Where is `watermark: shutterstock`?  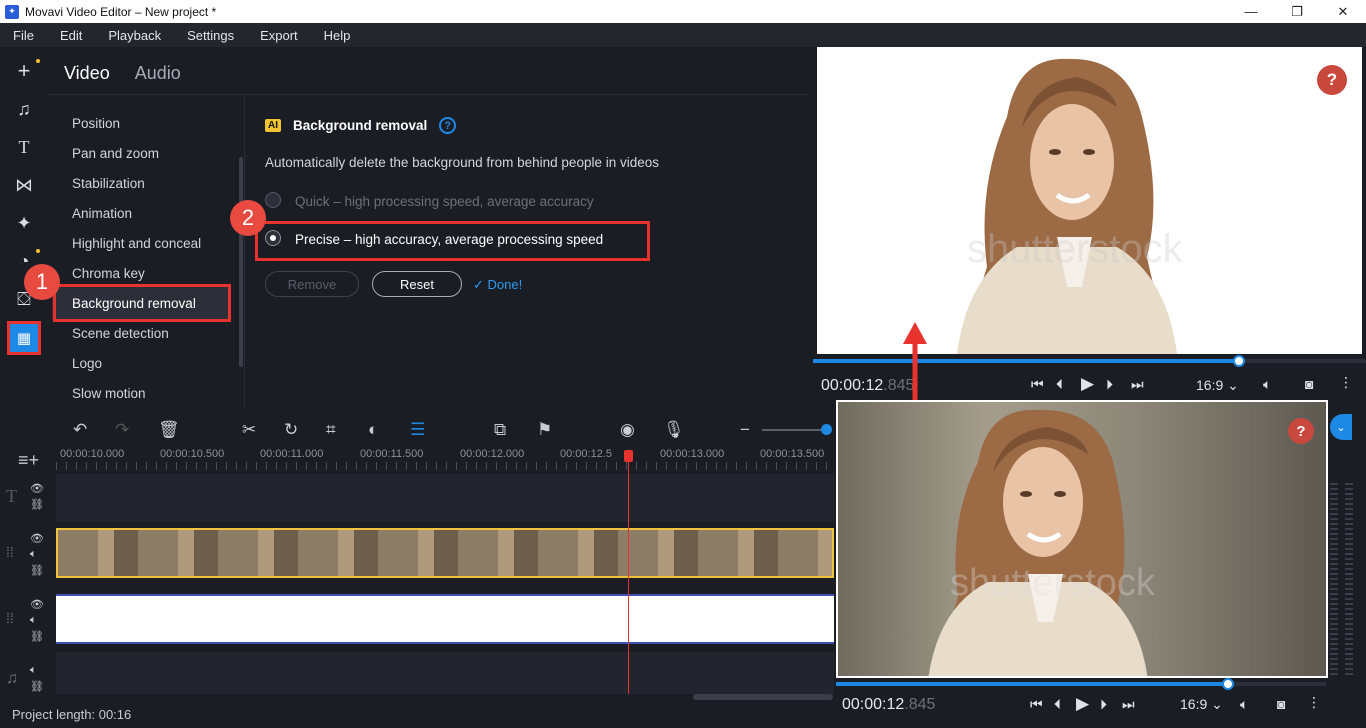
watermark: shutterstock is located at coordinates (1052, 583).